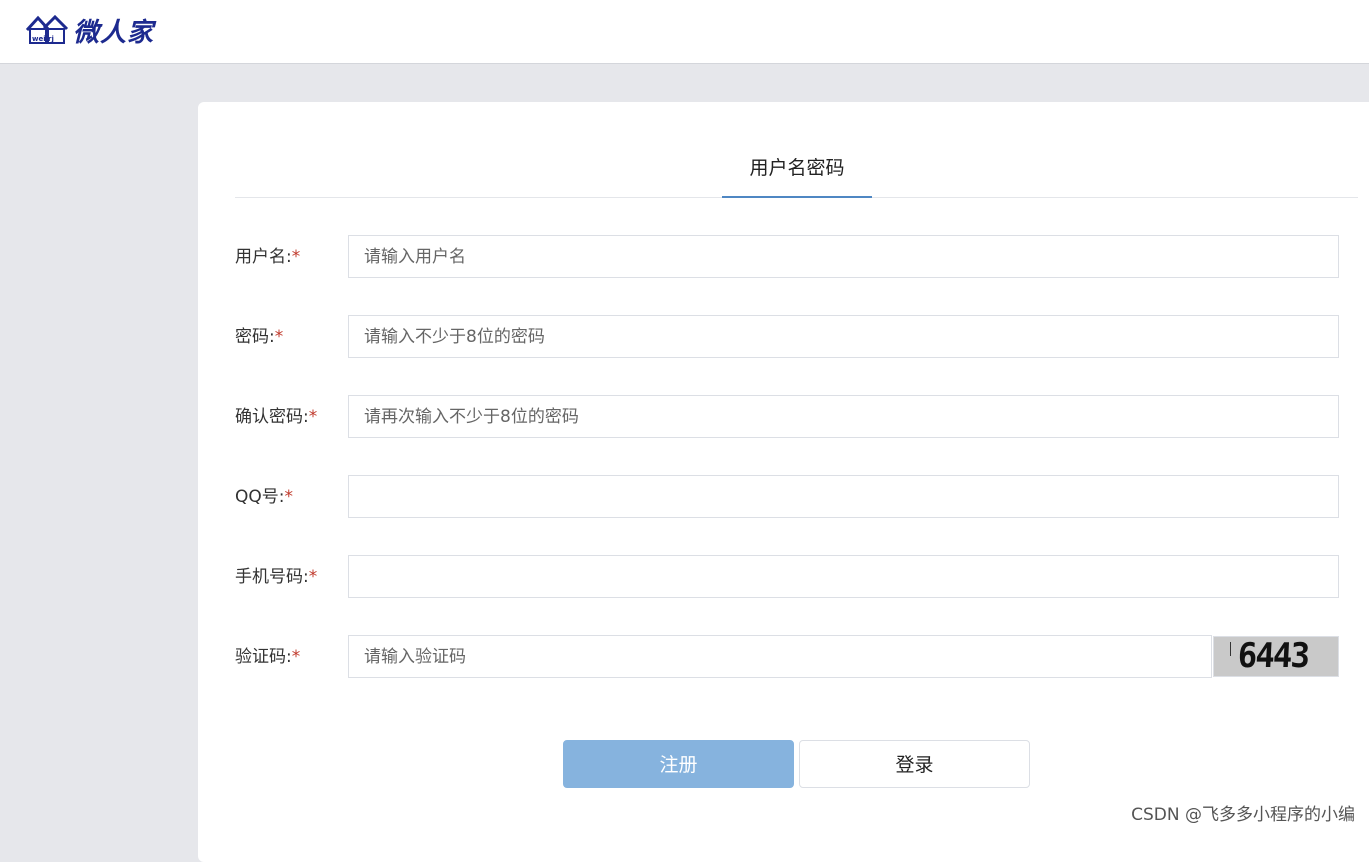 The width and height of the screenshot is (1369, 862). Describe the element at coordinates (843, 576) in the screenshot. I see `phone-input` at that location.